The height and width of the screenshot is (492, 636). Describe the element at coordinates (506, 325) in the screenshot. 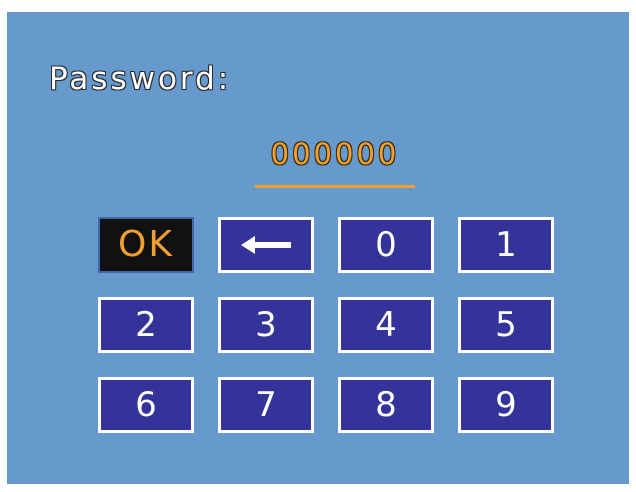

I see `key-5: 5` at that location.